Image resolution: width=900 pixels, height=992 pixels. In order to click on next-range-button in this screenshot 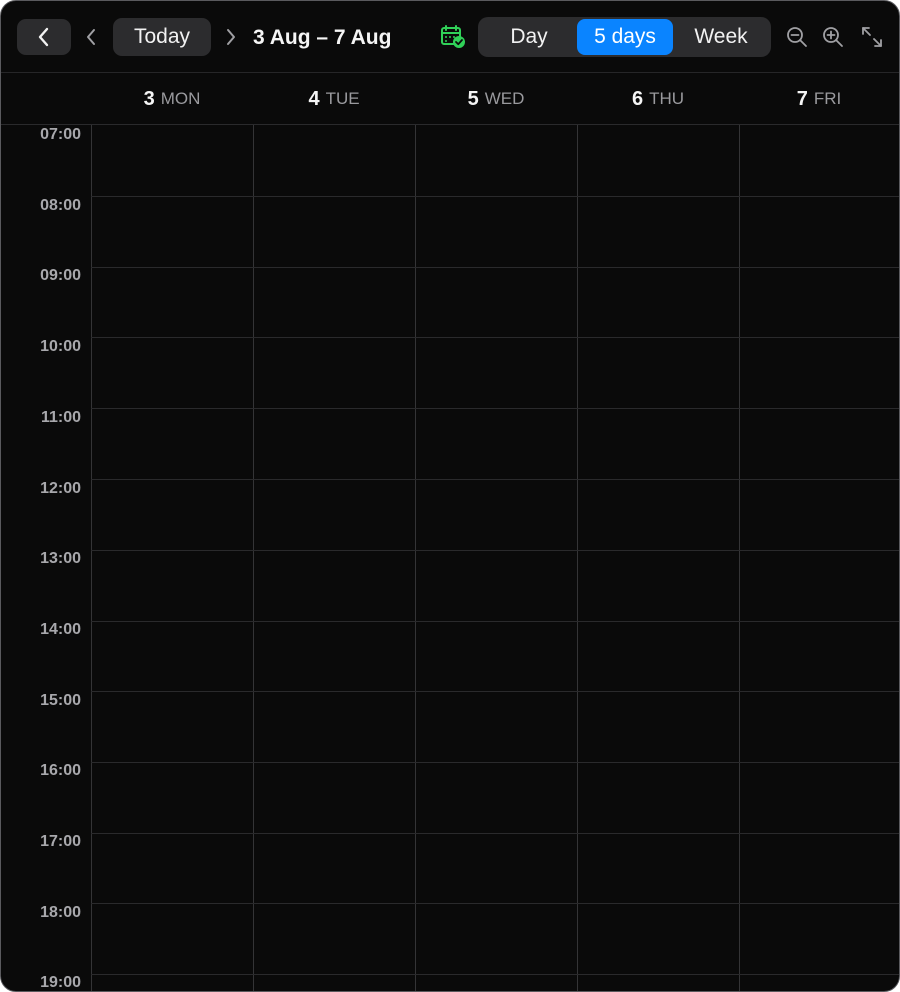, I will do `click(231, 37)`.